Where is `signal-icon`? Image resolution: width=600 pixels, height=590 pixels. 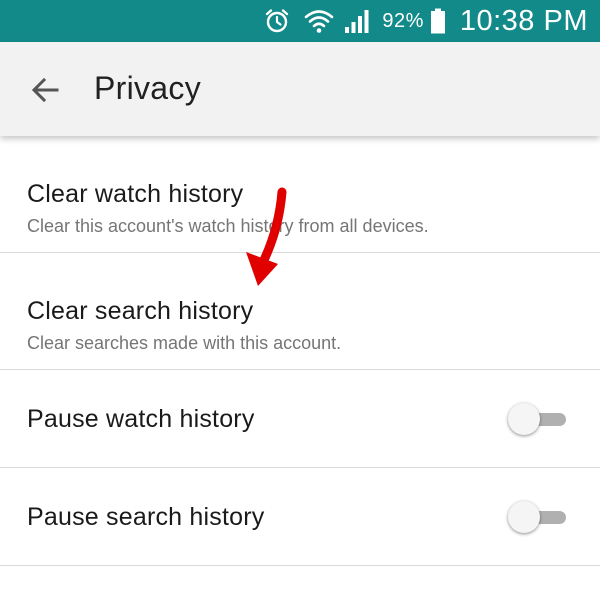 signal-icon is located at coordinates (358, 21).